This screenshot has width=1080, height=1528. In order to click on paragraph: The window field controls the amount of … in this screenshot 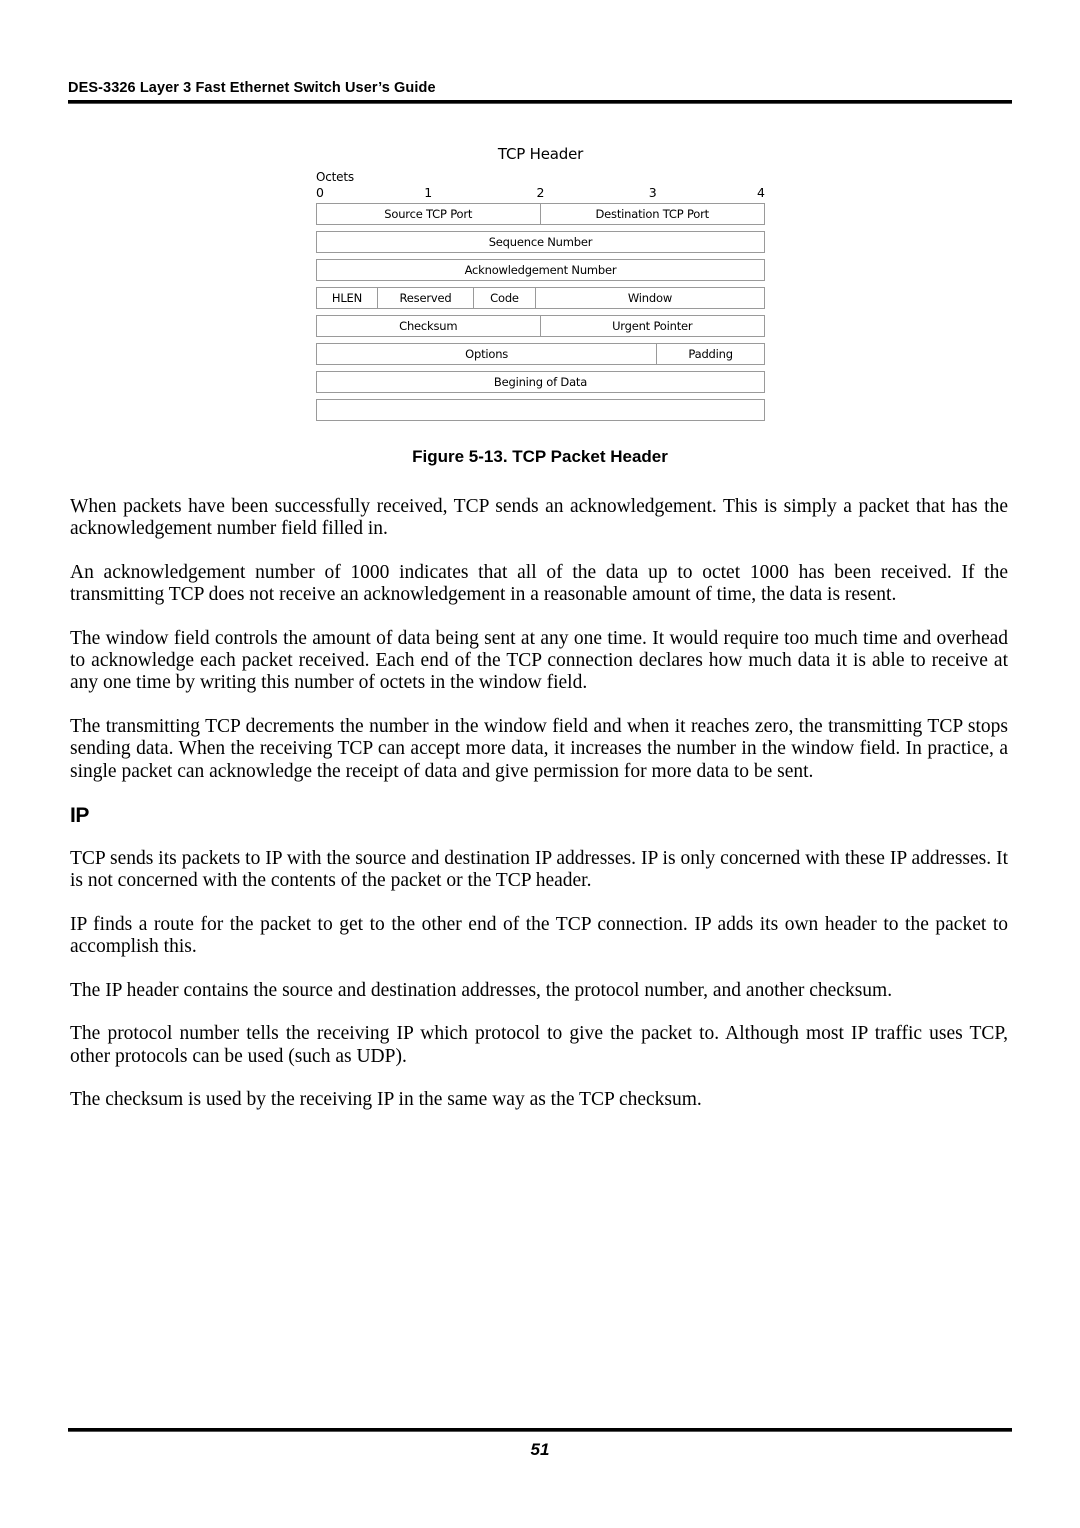, I will do `click(539, 660)`.